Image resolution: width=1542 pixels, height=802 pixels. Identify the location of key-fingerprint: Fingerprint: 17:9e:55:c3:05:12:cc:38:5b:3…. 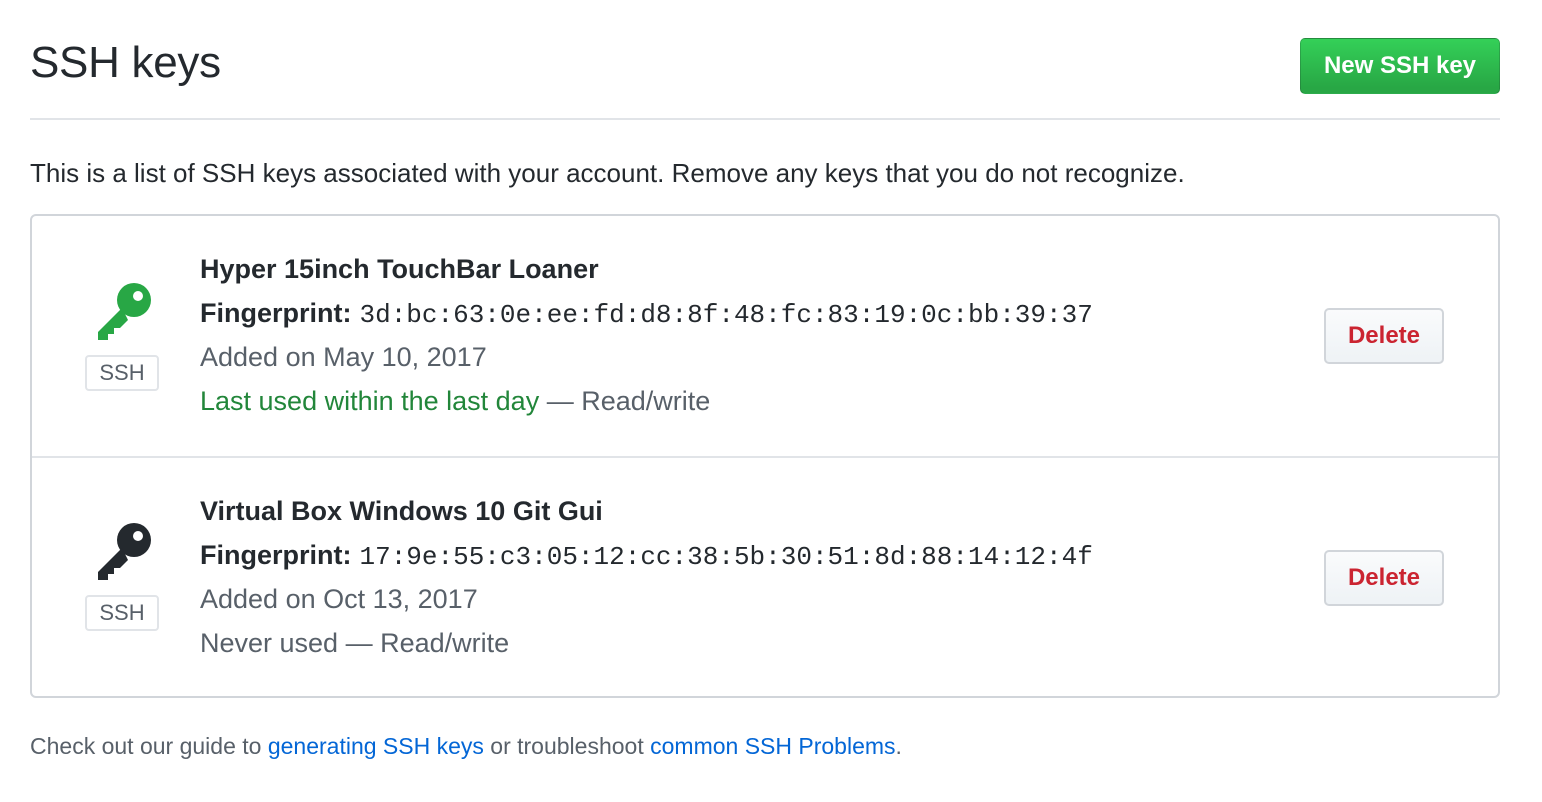
(646, 556).